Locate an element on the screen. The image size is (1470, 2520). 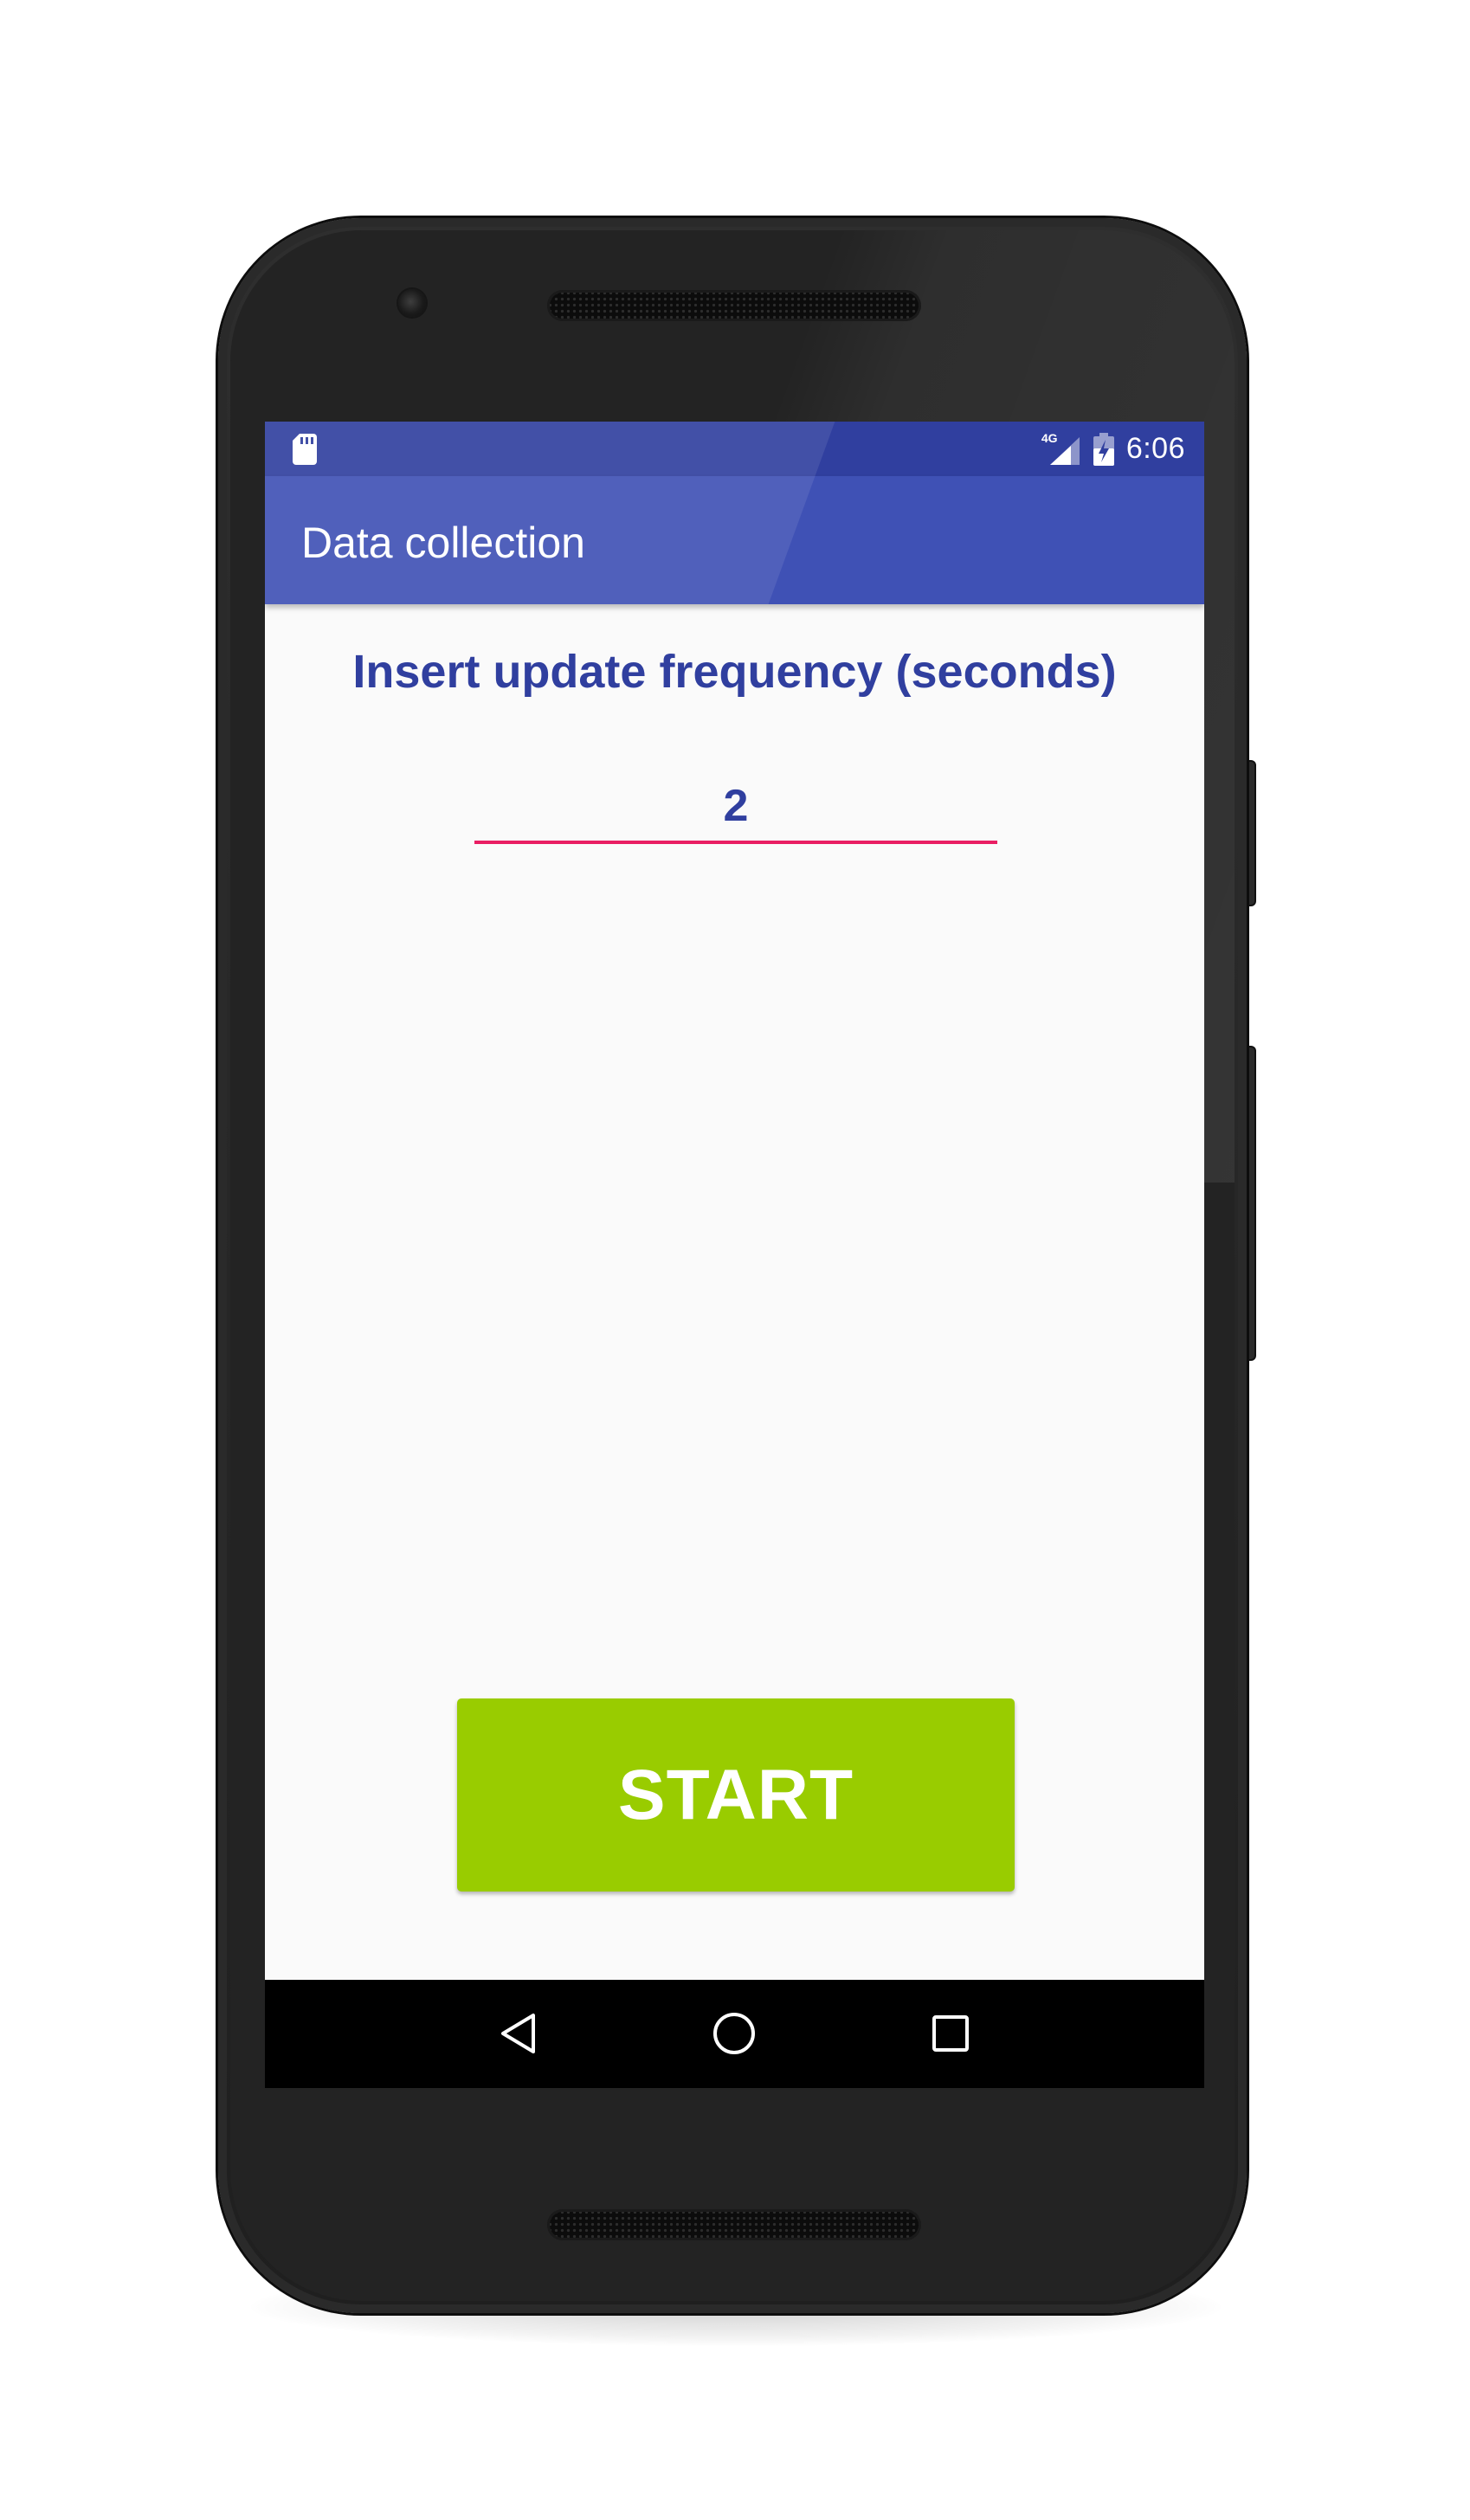
home-button is located at coordinates (735, 2033).